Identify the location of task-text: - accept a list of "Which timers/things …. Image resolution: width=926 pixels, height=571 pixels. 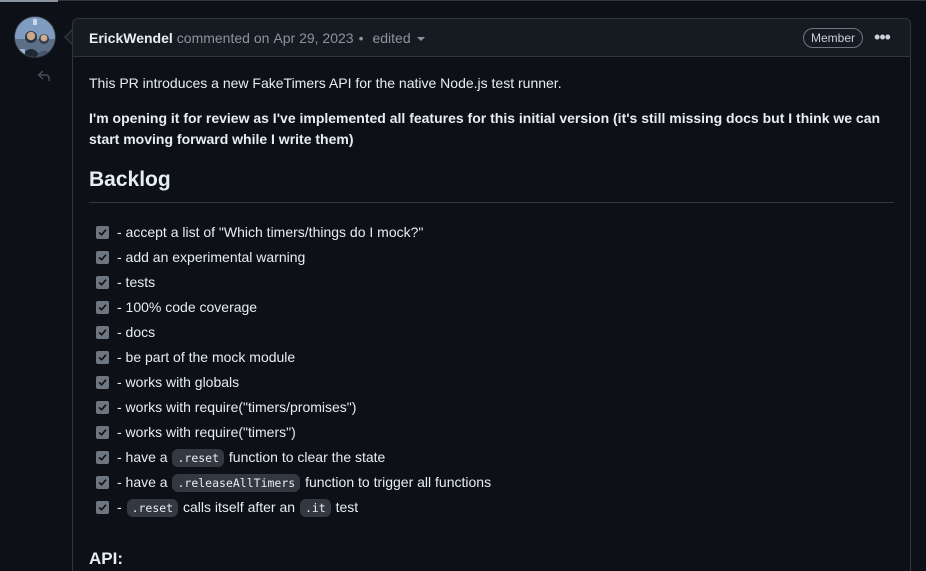
(270, 232).